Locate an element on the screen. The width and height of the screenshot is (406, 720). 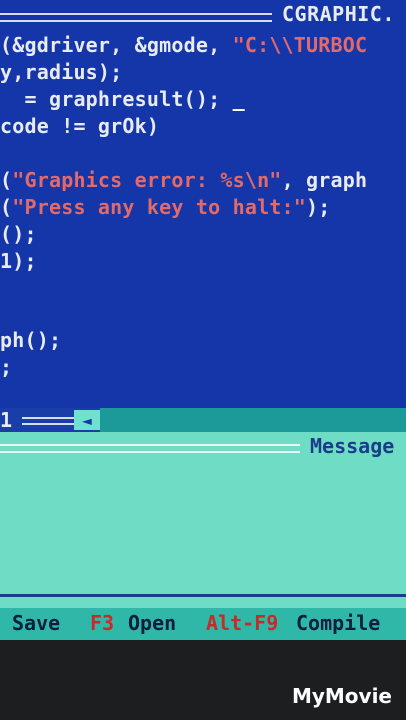
code-line-12: ph(); is located at coordinates (30, 340).